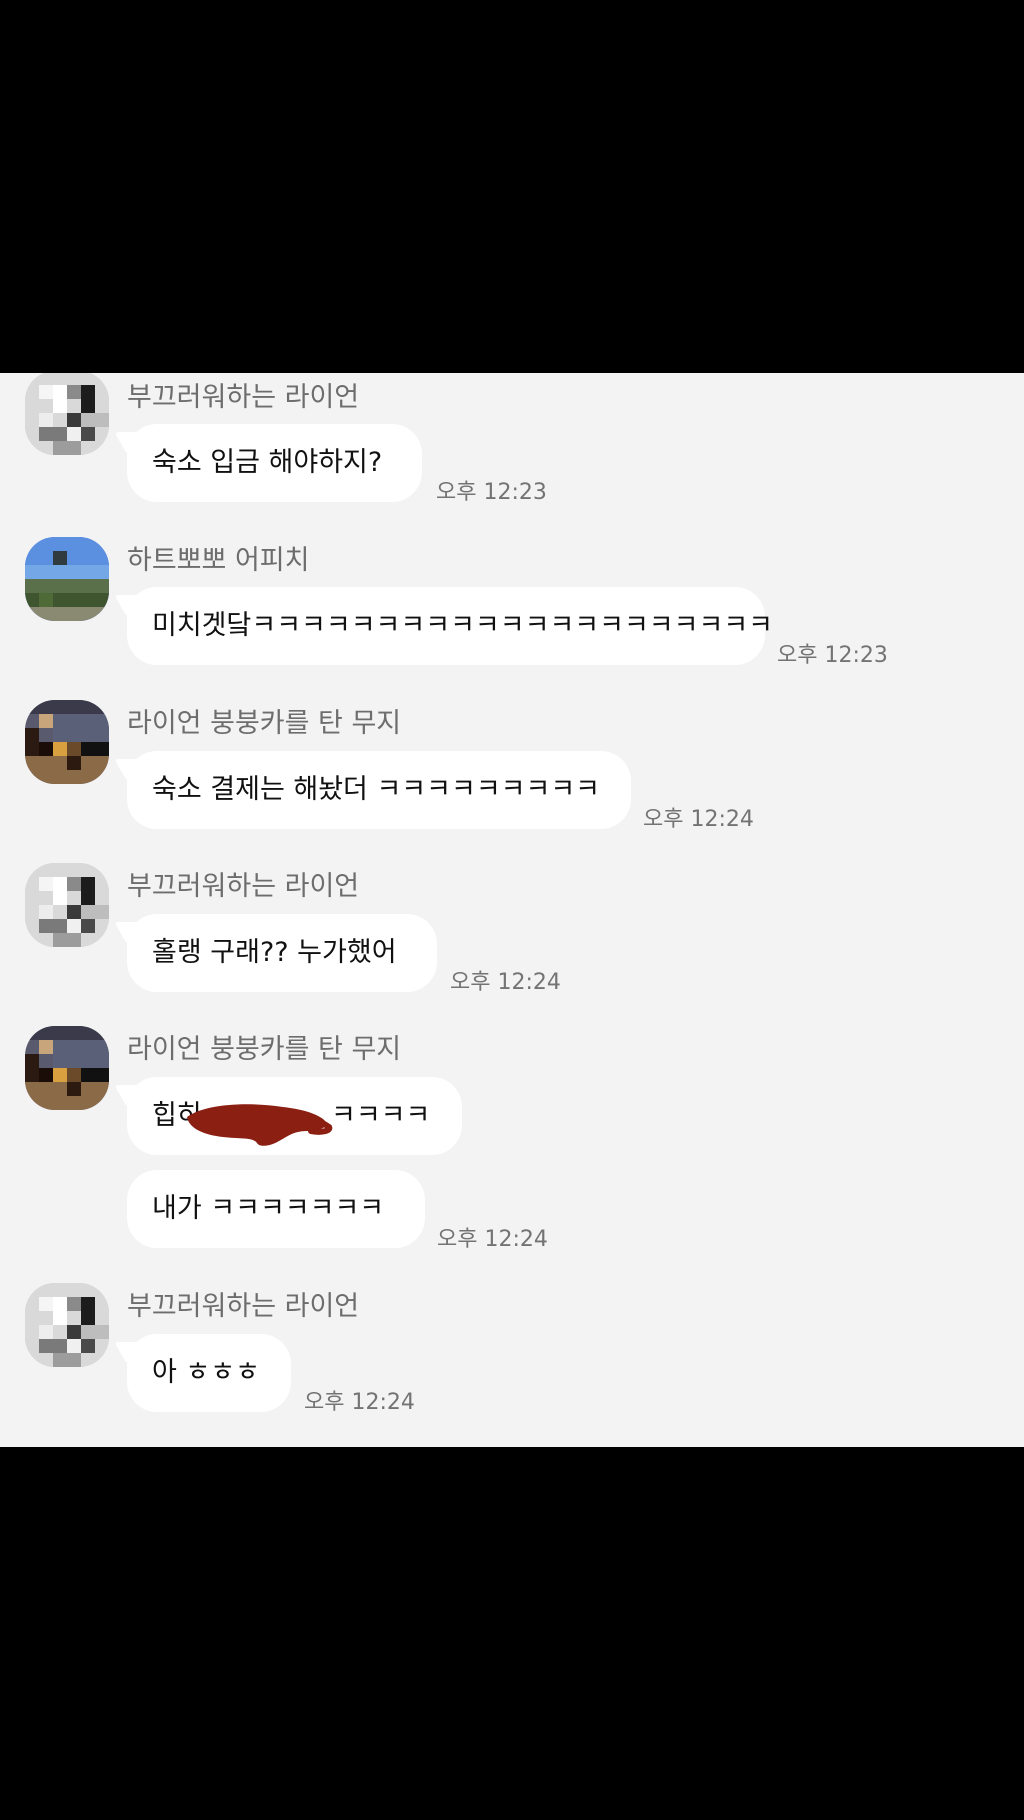  Describe the element at coordinates (274, 463) in the screenshot. I see `message-bubble: 숙소 입금 해야하지?` at that location.